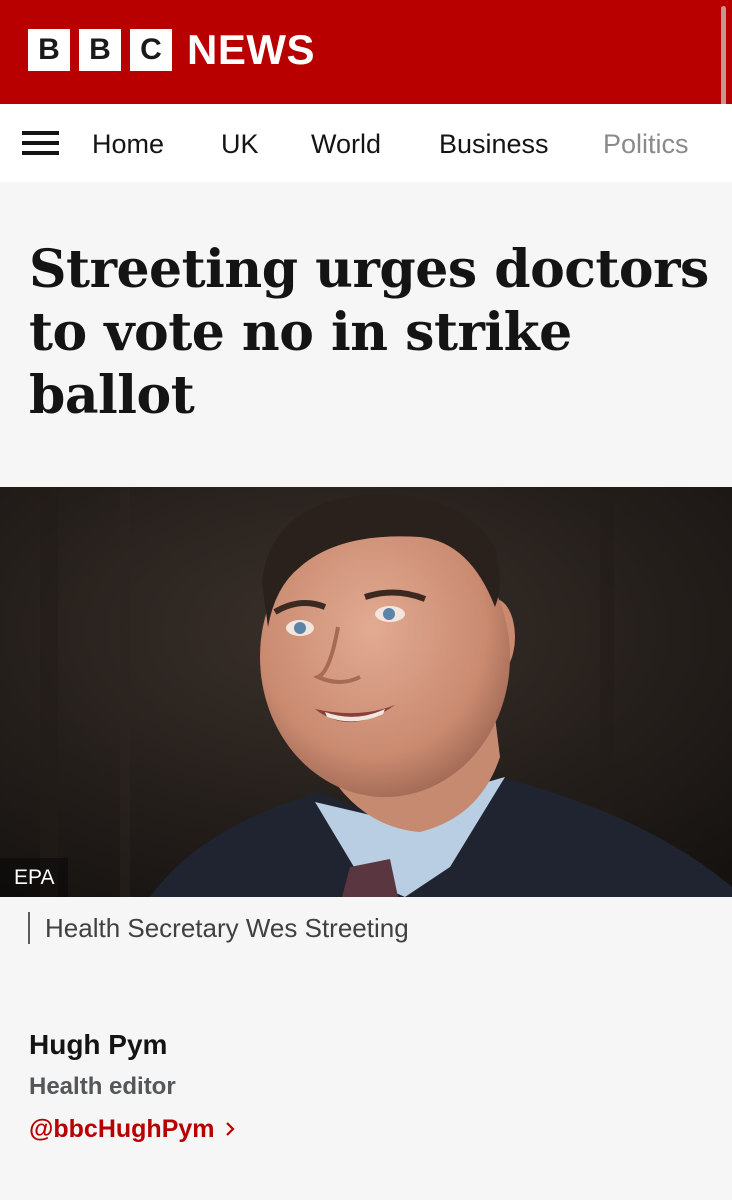 The height and width of the screenshot is (1200, 732). Describe the element at coordinates (34, 877) in the screenshot. I see `image-credit: EPA` at that location.